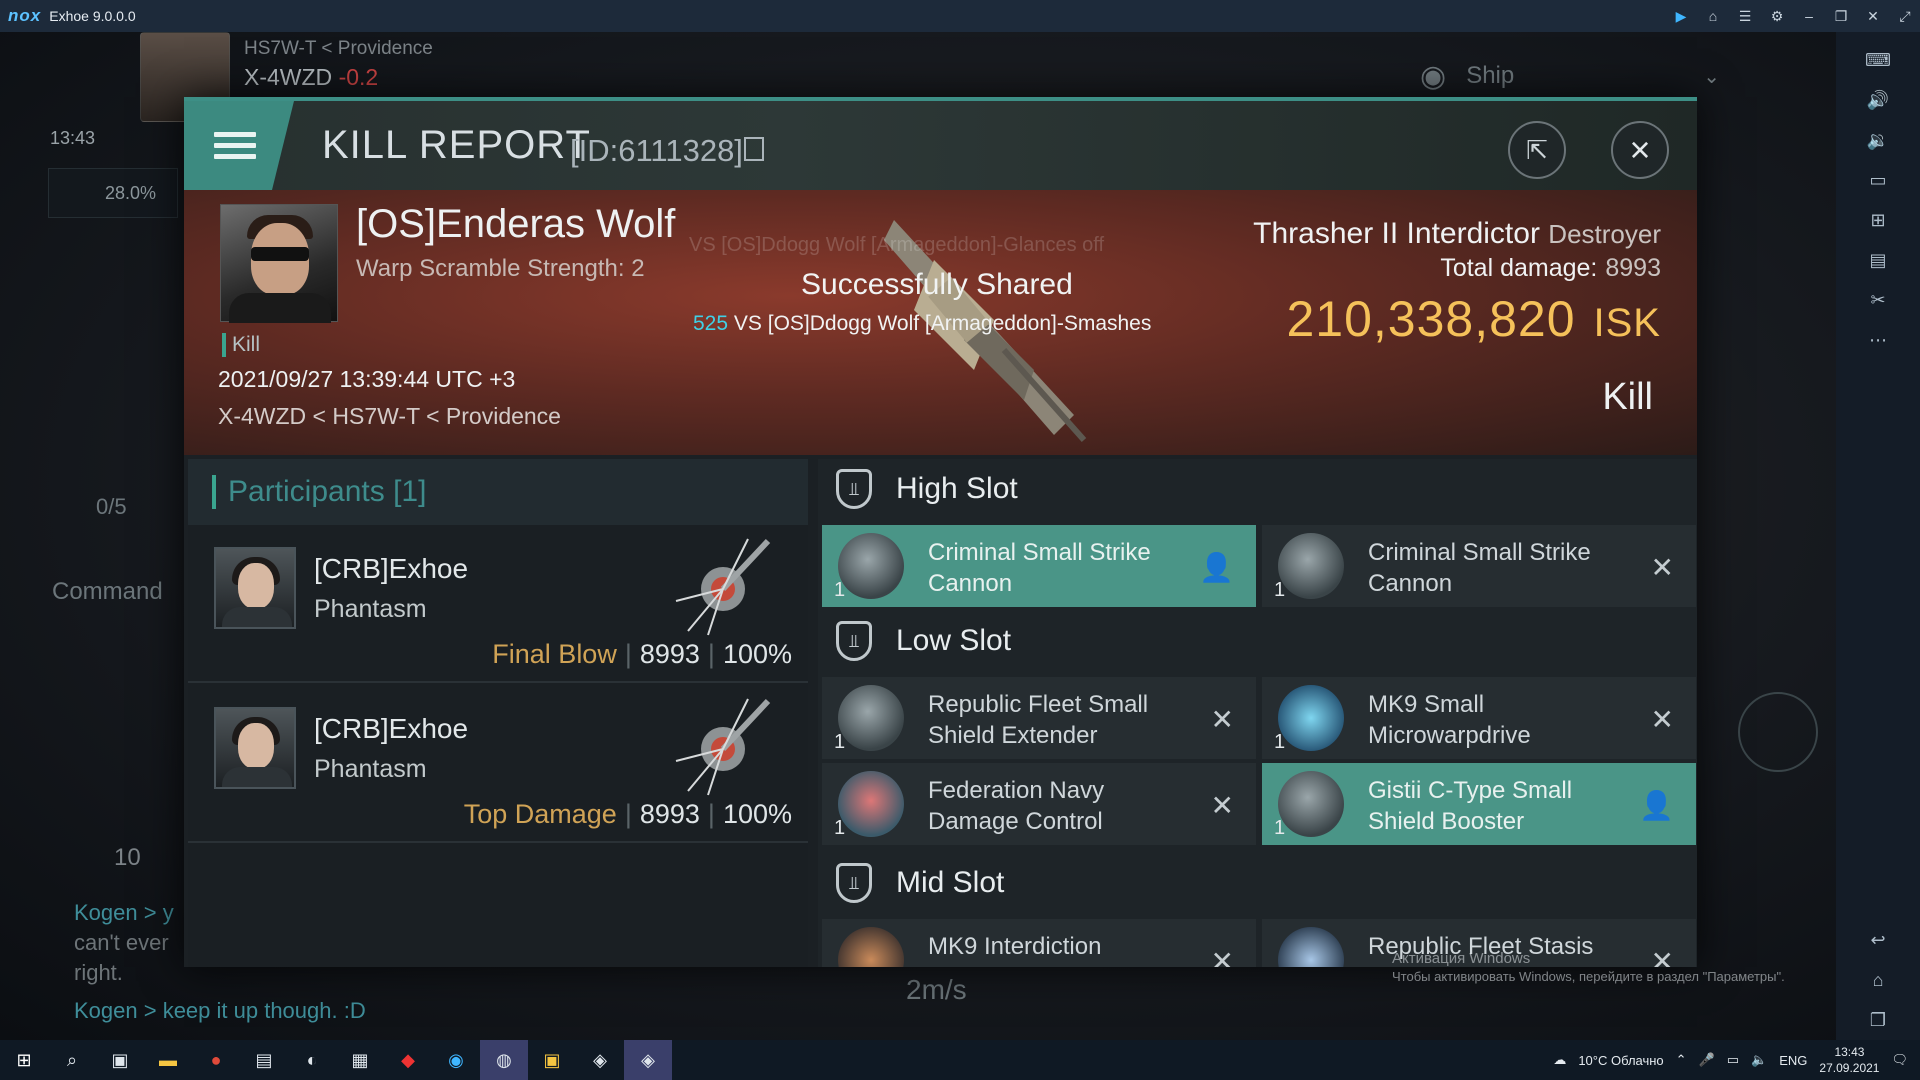 This screenshot has height=1080, width=1920. What do you see at coordinates (498, 492) in the screenshot?
I see `participants-header: Participants [1]` at bounding box center [498, 492].